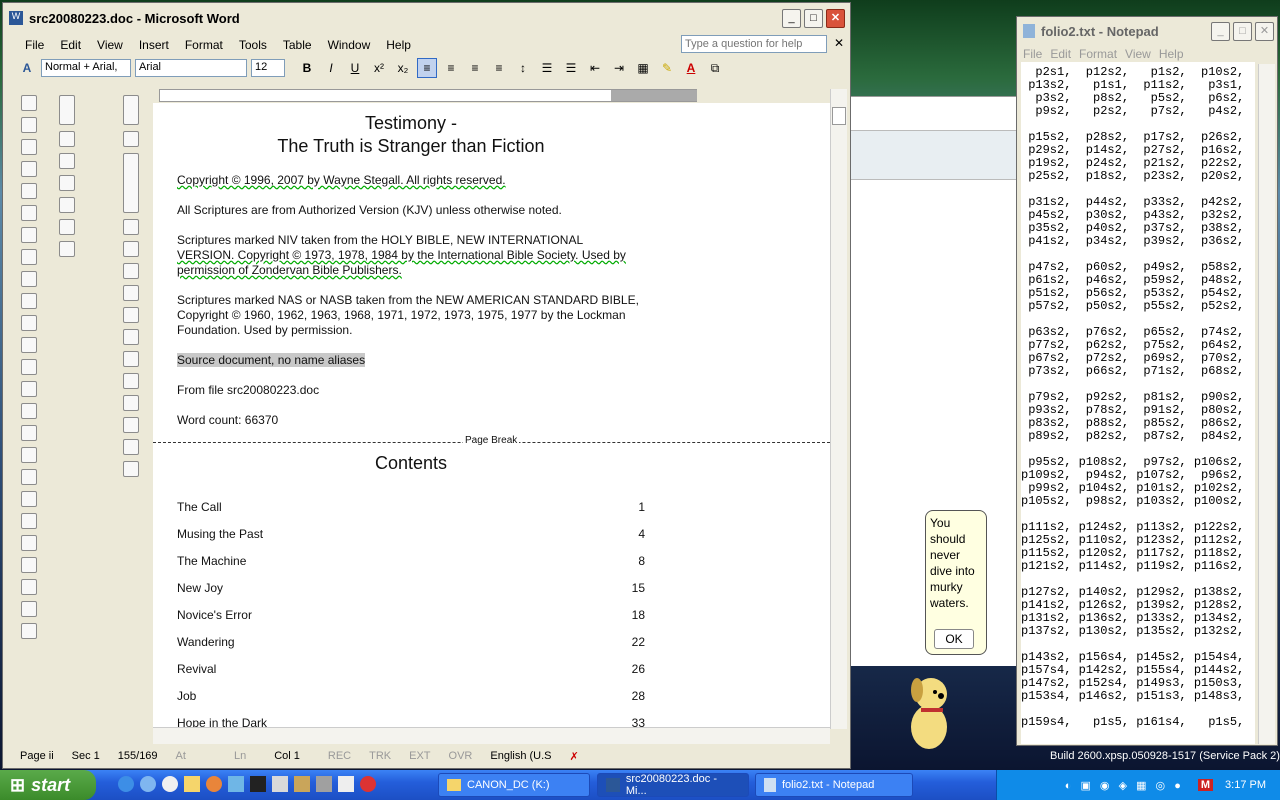  Describe the element at coordinates (411, 534) in the screenshot. I see `toc-entry: Musing the Past 4` at that location.